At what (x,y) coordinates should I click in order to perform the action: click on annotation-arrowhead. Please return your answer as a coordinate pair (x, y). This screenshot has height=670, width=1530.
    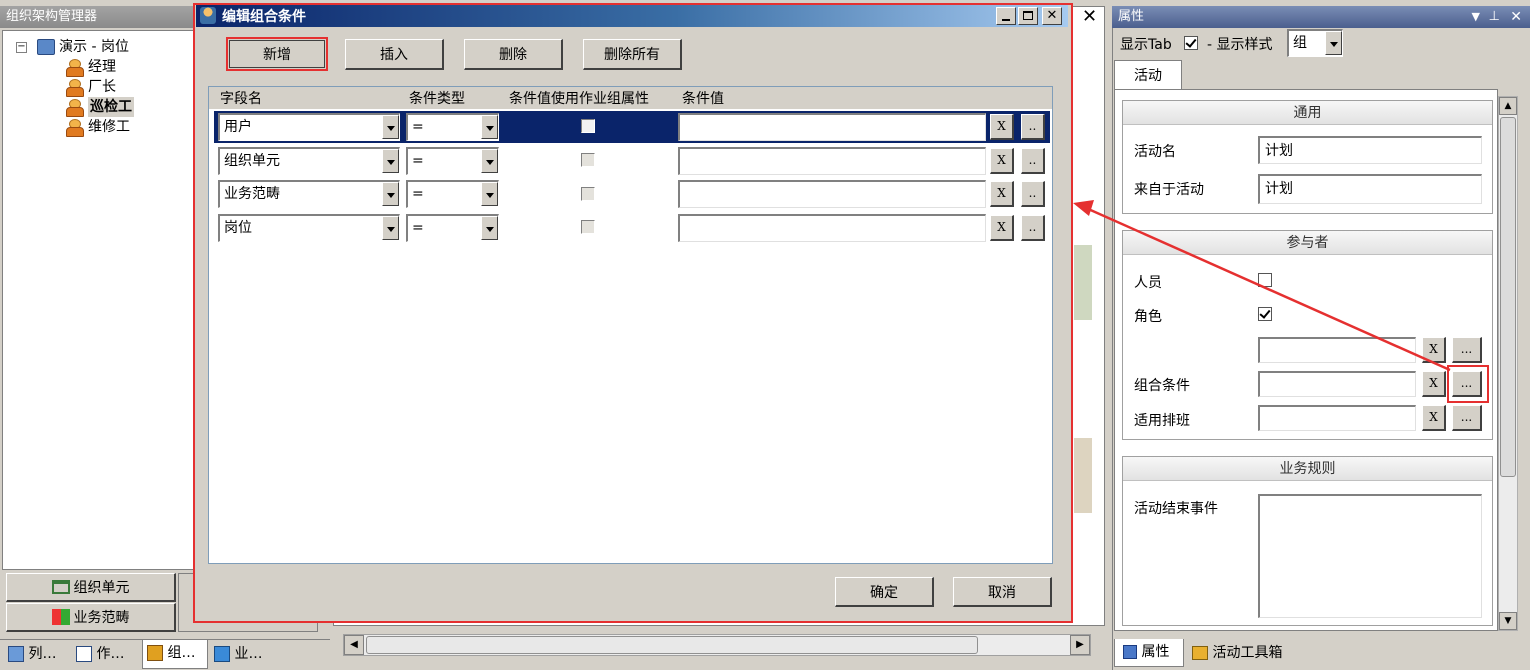
    Looking at the image, I should click on (1083, 208).